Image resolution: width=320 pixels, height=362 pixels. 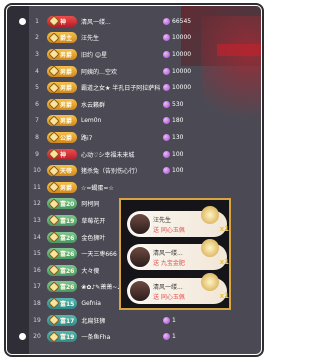 I want to click on rank-number: 8, so click(x=37, y=137).